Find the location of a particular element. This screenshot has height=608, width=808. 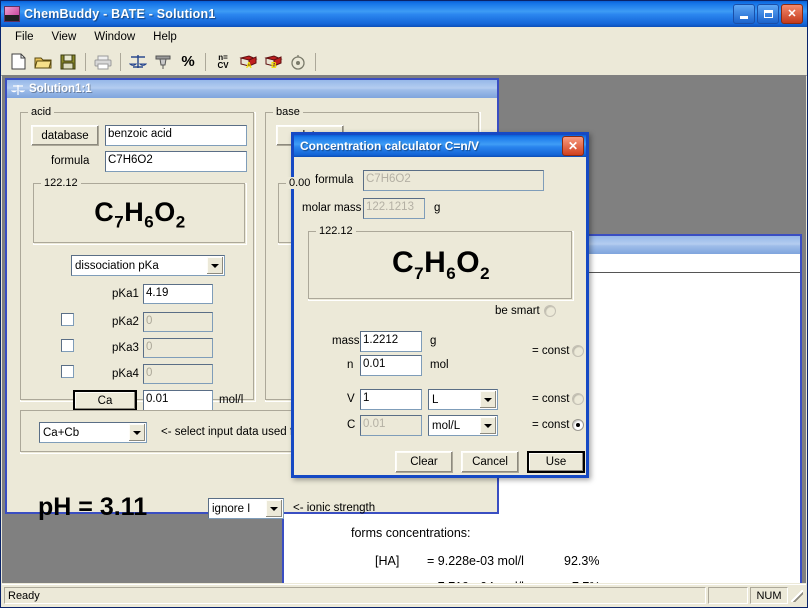

base-book-icon: B is located at coordinates (273, 61).